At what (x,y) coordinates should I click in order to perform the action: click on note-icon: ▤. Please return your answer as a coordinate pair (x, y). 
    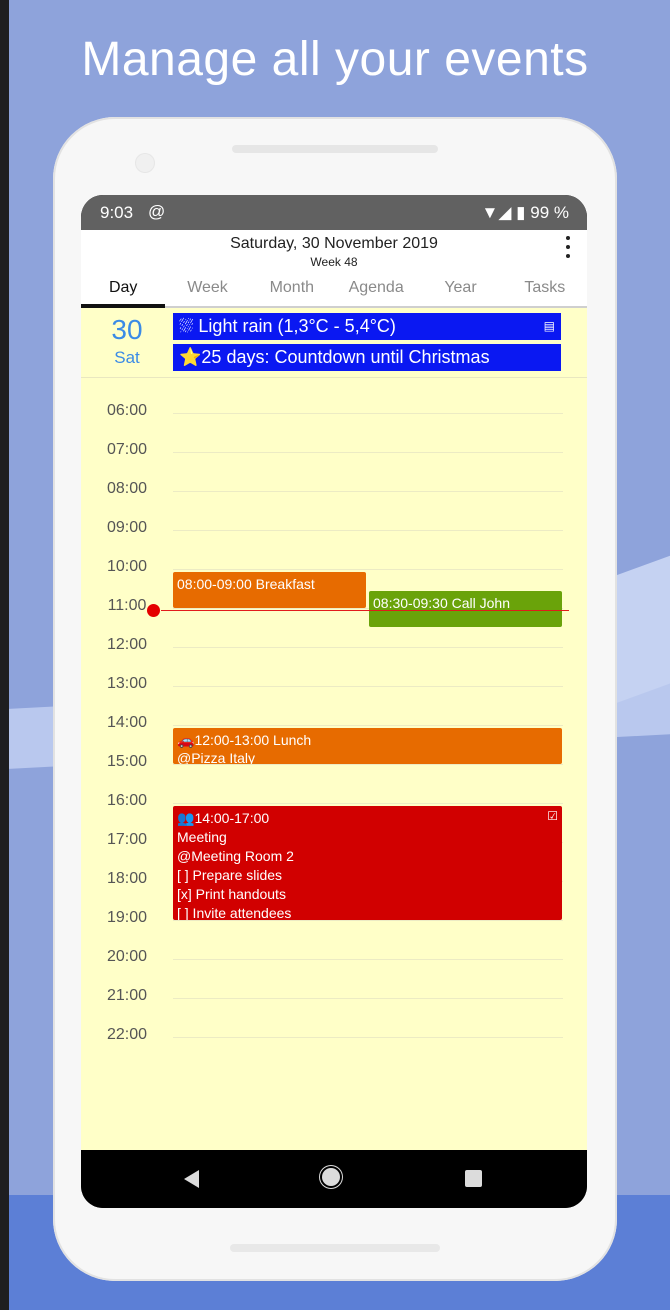
    Looking at the image, I should click on (549, 326).